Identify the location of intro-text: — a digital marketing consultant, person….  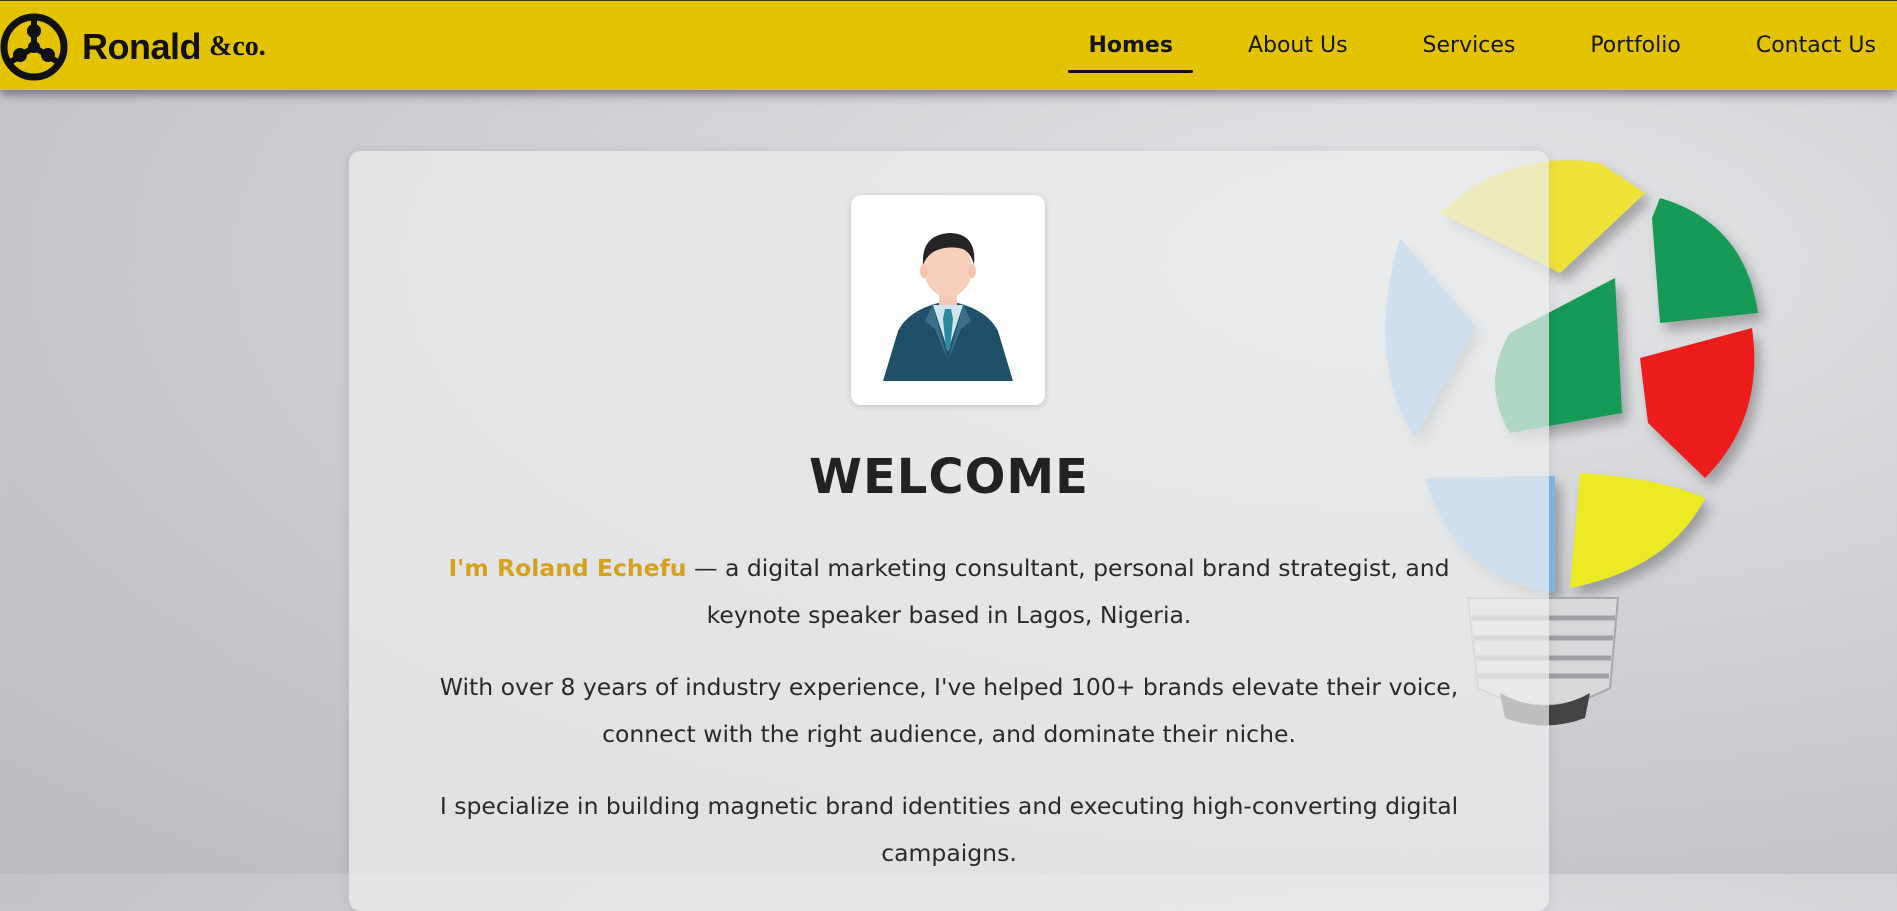
(1068, 591).